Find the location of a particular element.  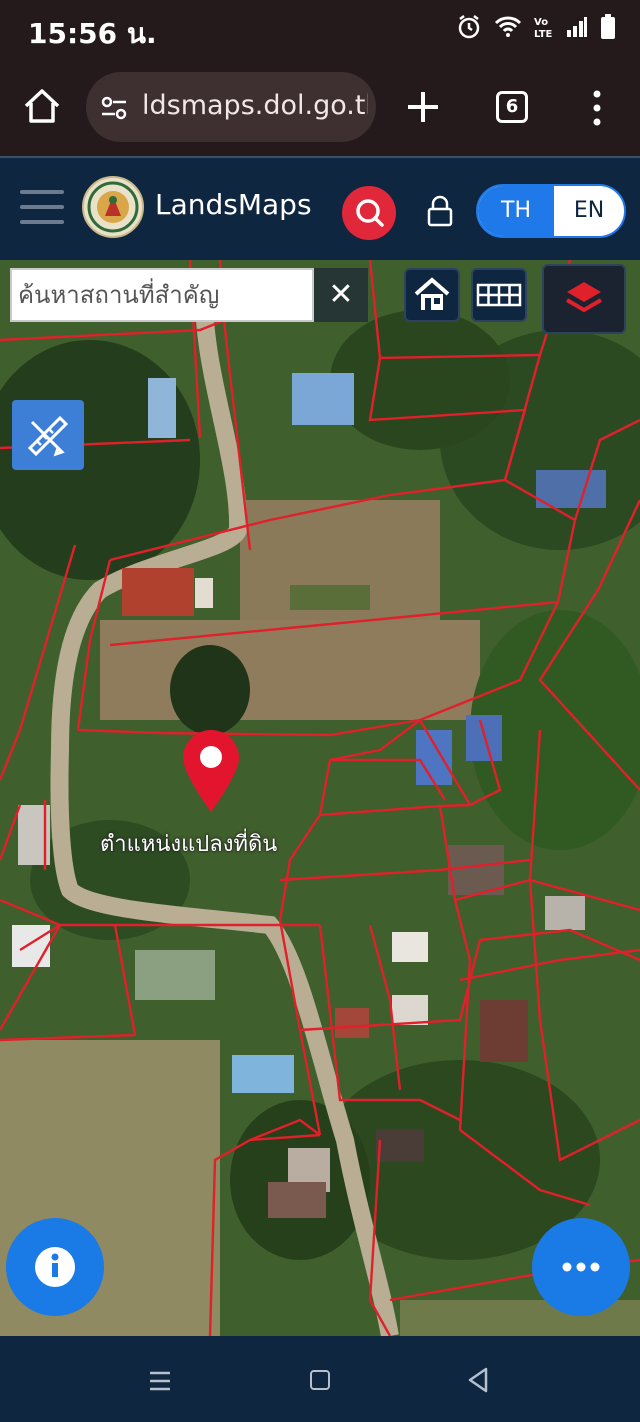

place-search-box is located at coordinates (162, 295).